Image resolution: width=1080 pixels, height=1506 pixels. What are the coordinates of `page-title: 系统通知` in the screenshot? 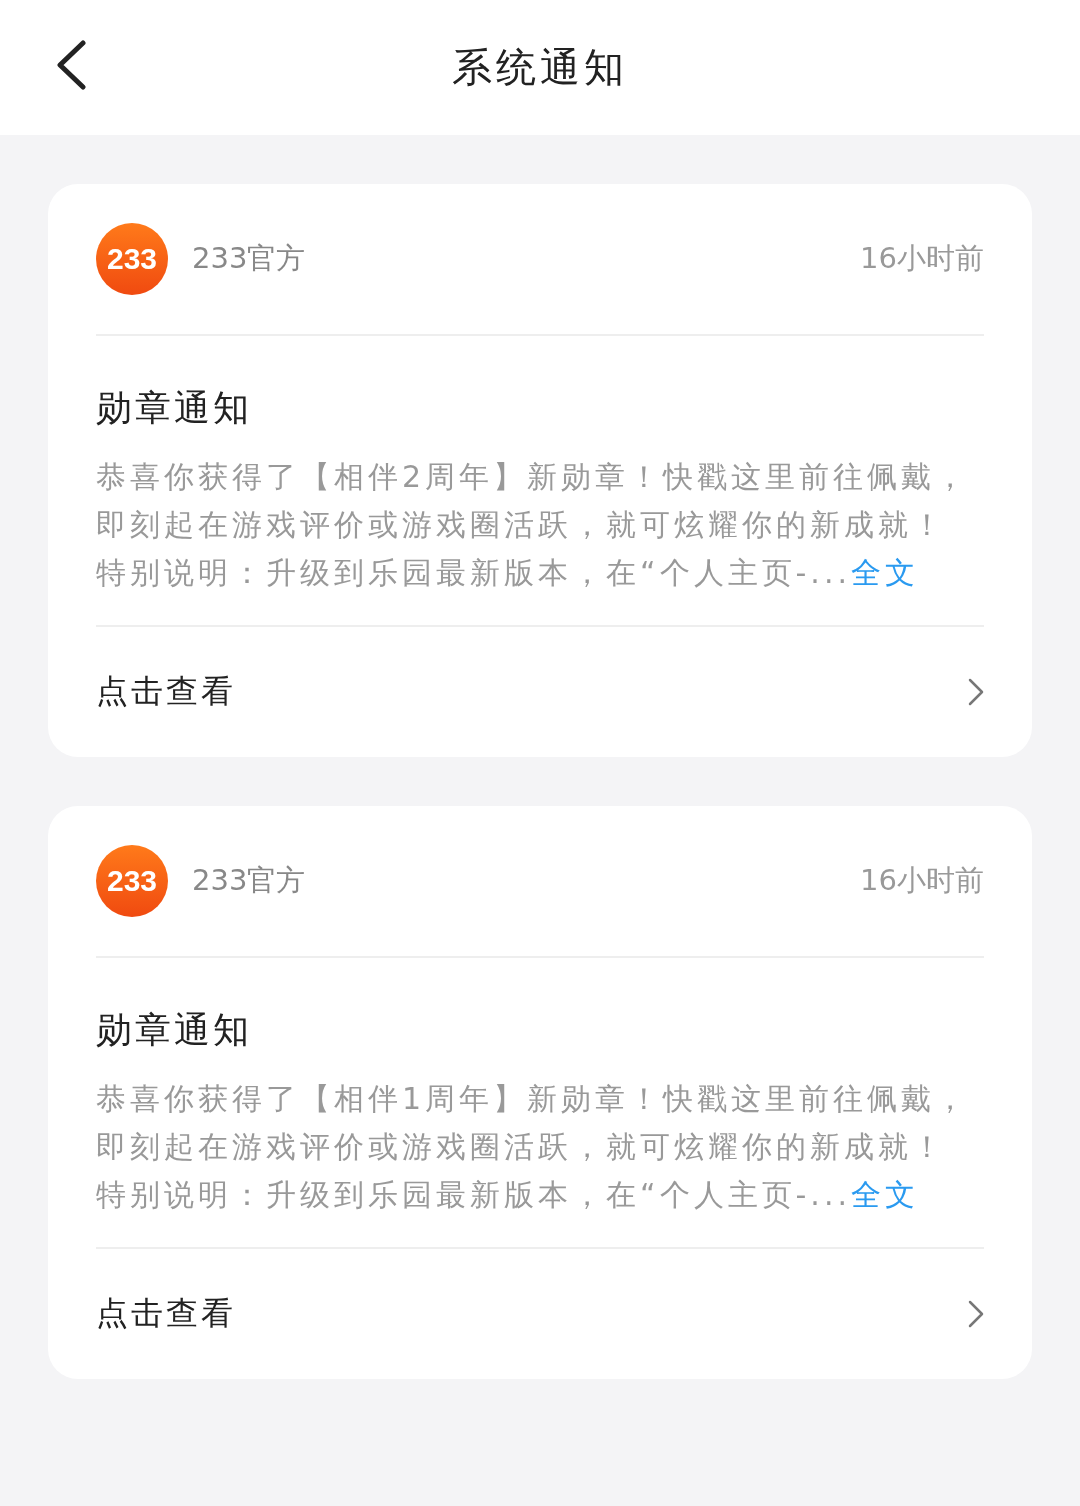 It's located at (540, 67).